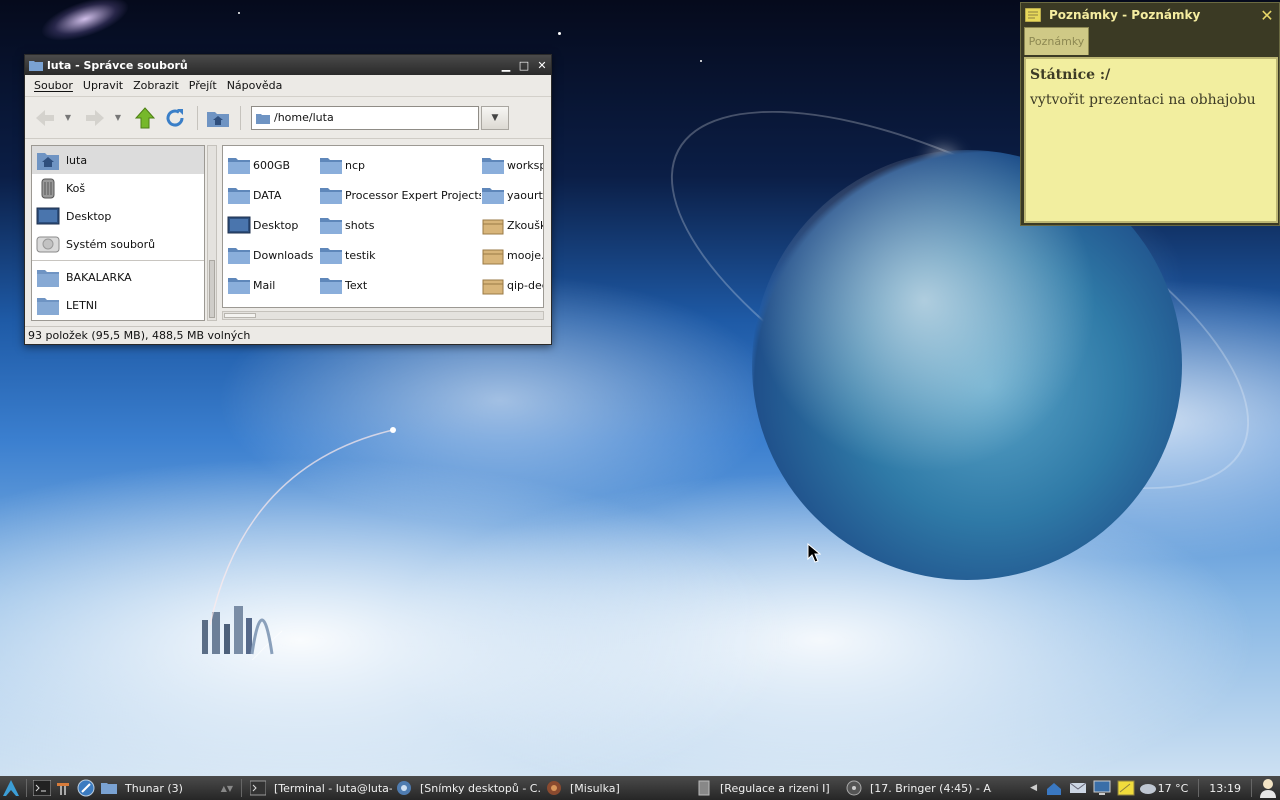 The height and width of the screenshot is (800, 1280). I want to click on tray-expand-arrow: ◀, so click(1034, 788).